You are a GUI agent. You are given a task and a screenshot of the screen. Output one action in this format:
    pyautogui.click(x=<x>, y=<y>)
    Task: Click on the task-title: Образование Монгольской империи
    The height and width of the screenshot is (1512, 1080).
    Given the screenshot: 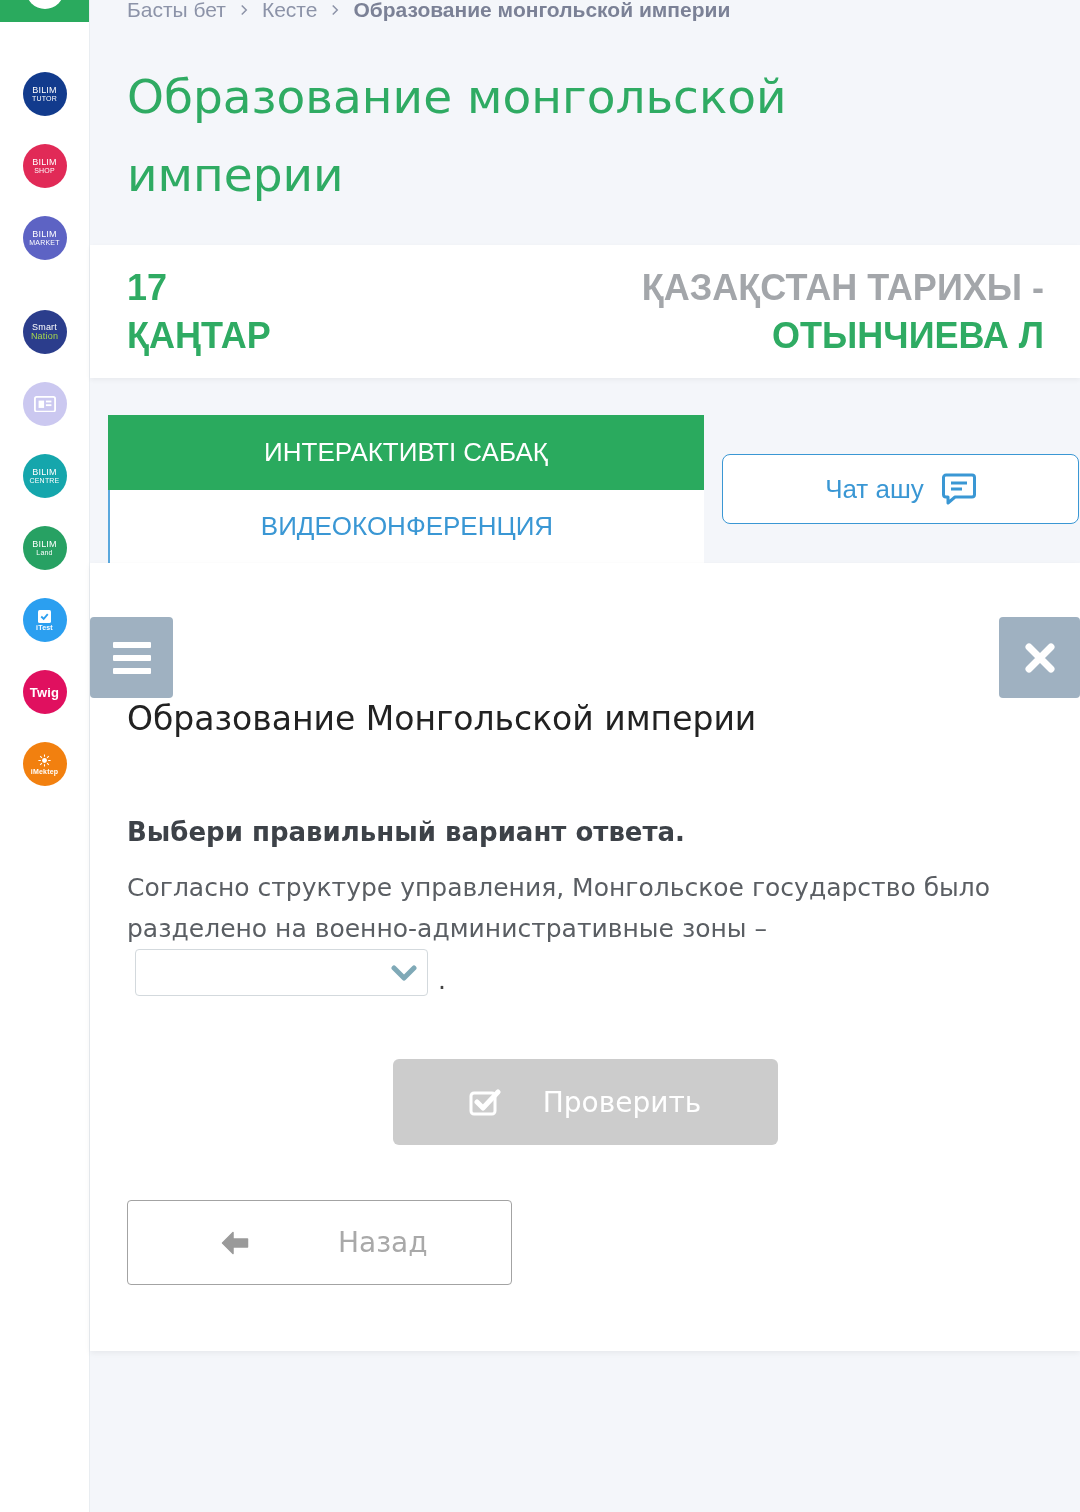 What is the action you would take?
    pyautogui.click(x=442, y=719)
    